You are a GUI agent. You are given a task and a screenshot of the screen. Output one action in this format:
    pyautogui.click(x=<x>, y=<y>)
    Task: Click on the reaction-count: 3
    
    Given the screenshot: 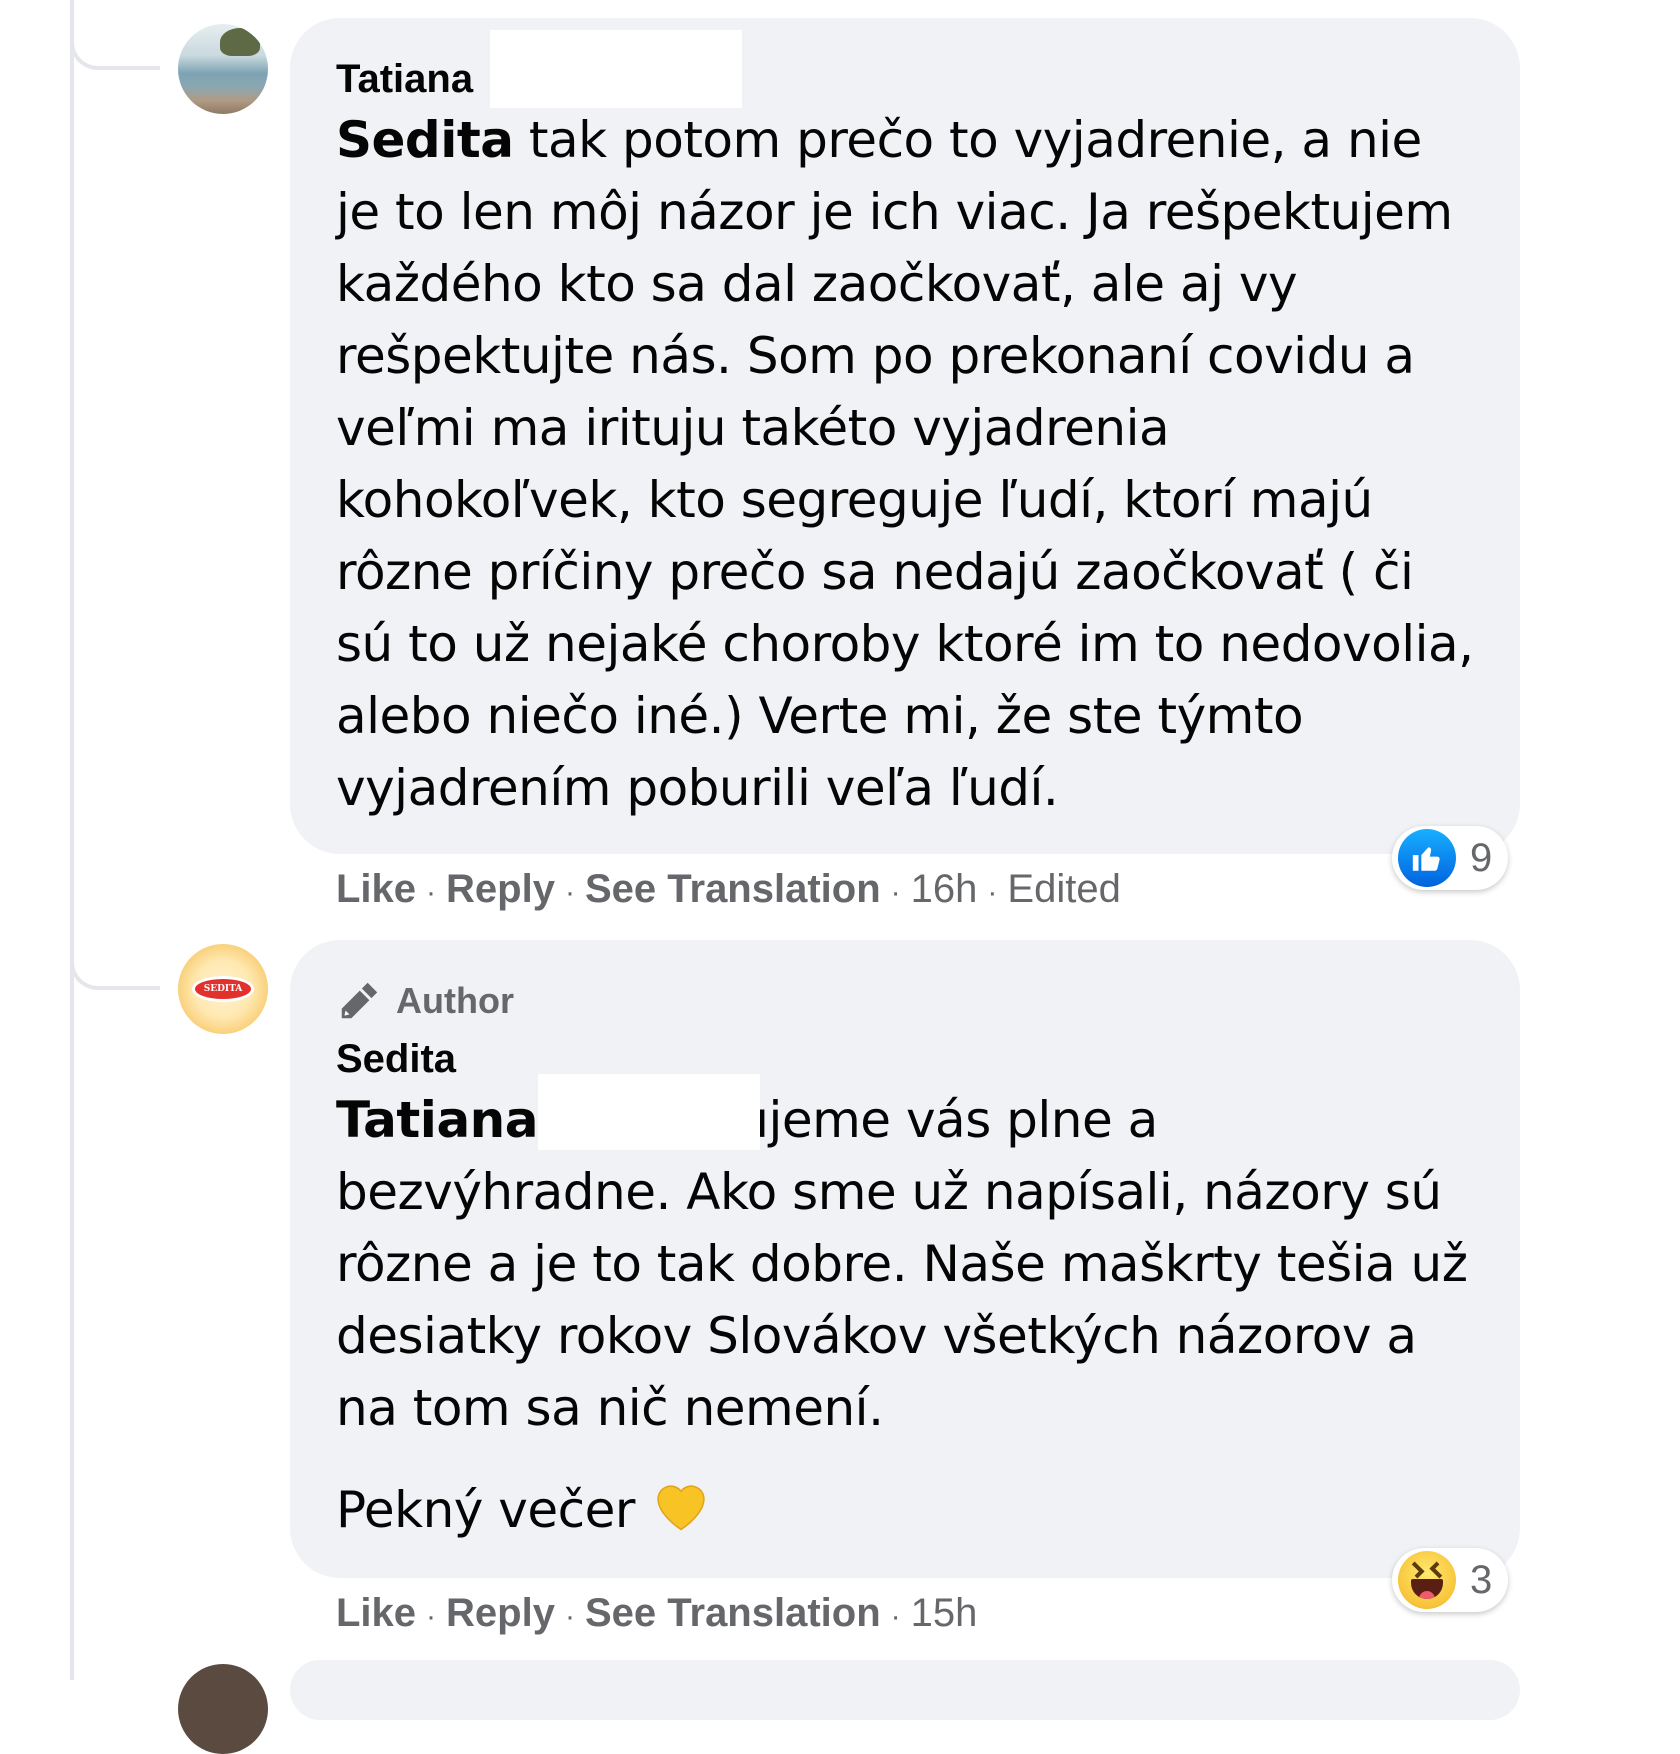 What is the action you would take?
    pyautogui.click(x=1450, y=1580)
    